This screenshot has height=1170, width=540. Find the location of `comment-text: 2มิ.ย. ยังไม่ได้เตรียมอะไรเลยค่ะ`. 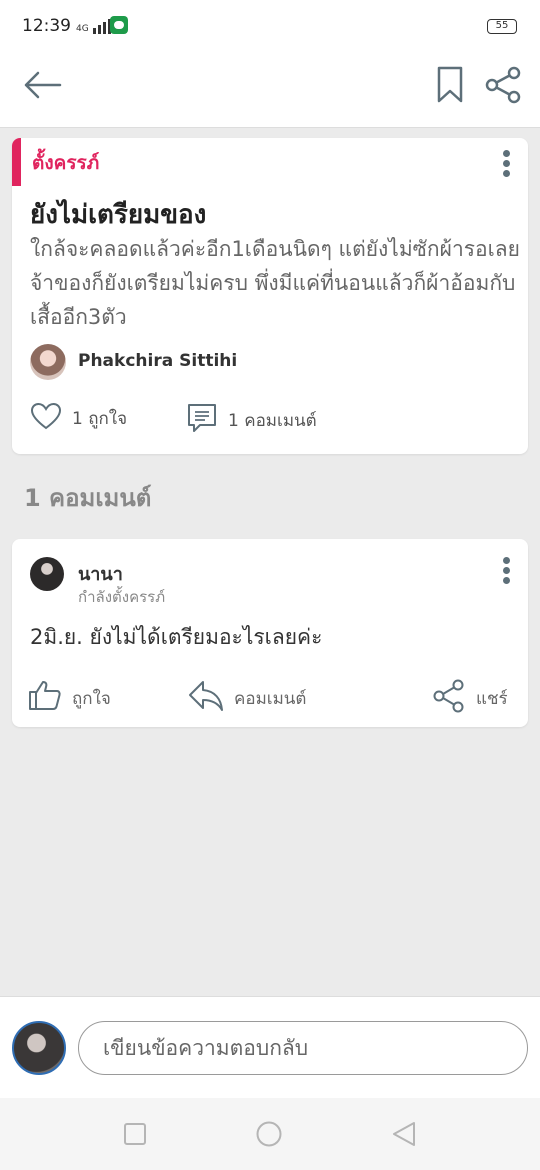

comment-text: 2มิ.ย. ยังไม่ได้เตรียมอะไรเลยค่ะ is located at coordinates (176, 637).